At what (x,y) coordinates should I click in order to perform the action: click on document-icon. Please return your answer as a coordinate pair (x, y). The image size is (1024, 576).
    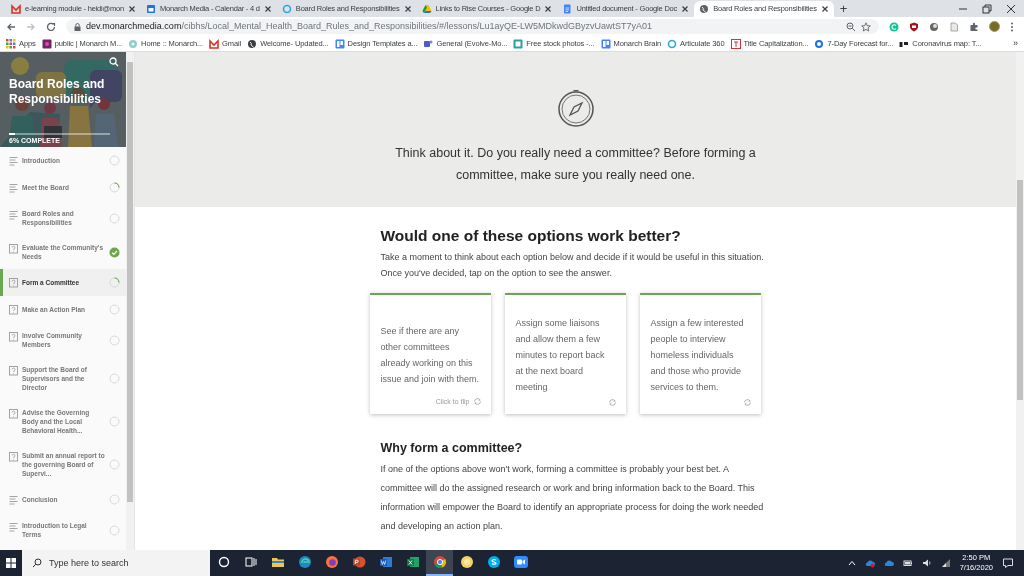
    Looking at the image, I should click on (567, 9).